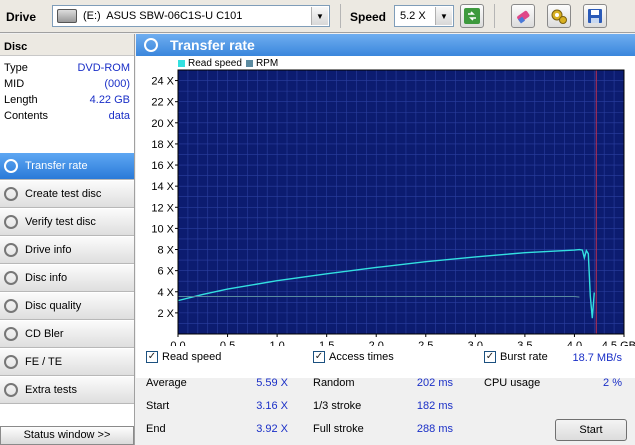 This screenshot has height=445, width=635. Describe the element at coordinates (338, 429) in the screenshot. I see `stat-label-full-stroke: Full stroke` at that location.